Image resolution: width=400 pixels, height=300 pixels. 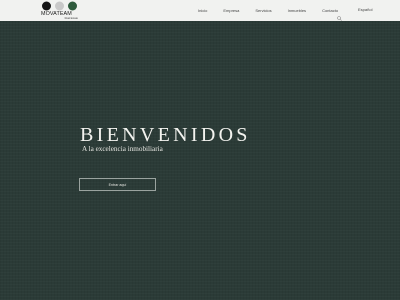 What do you see at coordinates (117, 184) in the screenshot?
I see `enter-button: Entrar aquí` at bounding box center [117, 184].